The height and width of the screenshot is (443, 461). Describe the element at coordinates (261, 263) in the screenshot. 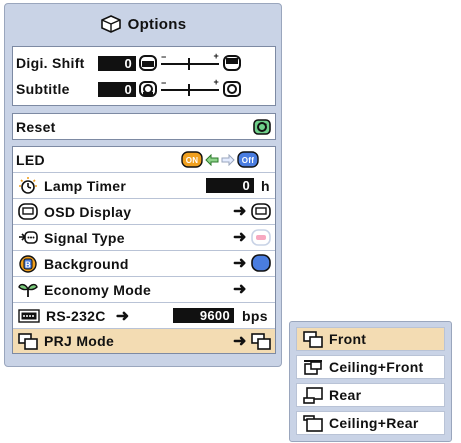

I see `background-target-icon` at that location.